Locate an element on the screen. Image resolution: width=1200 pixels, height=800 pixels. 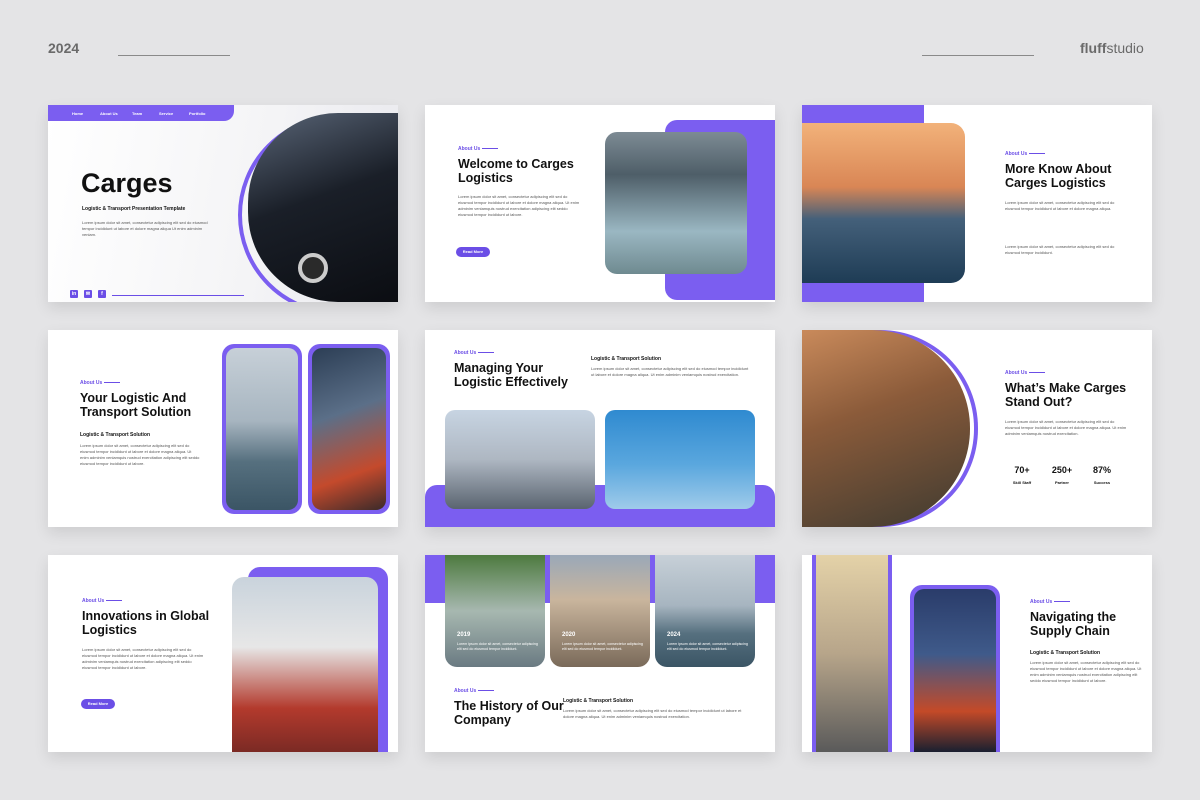
stat-value: 87% is located at coordinates (1101, 470).